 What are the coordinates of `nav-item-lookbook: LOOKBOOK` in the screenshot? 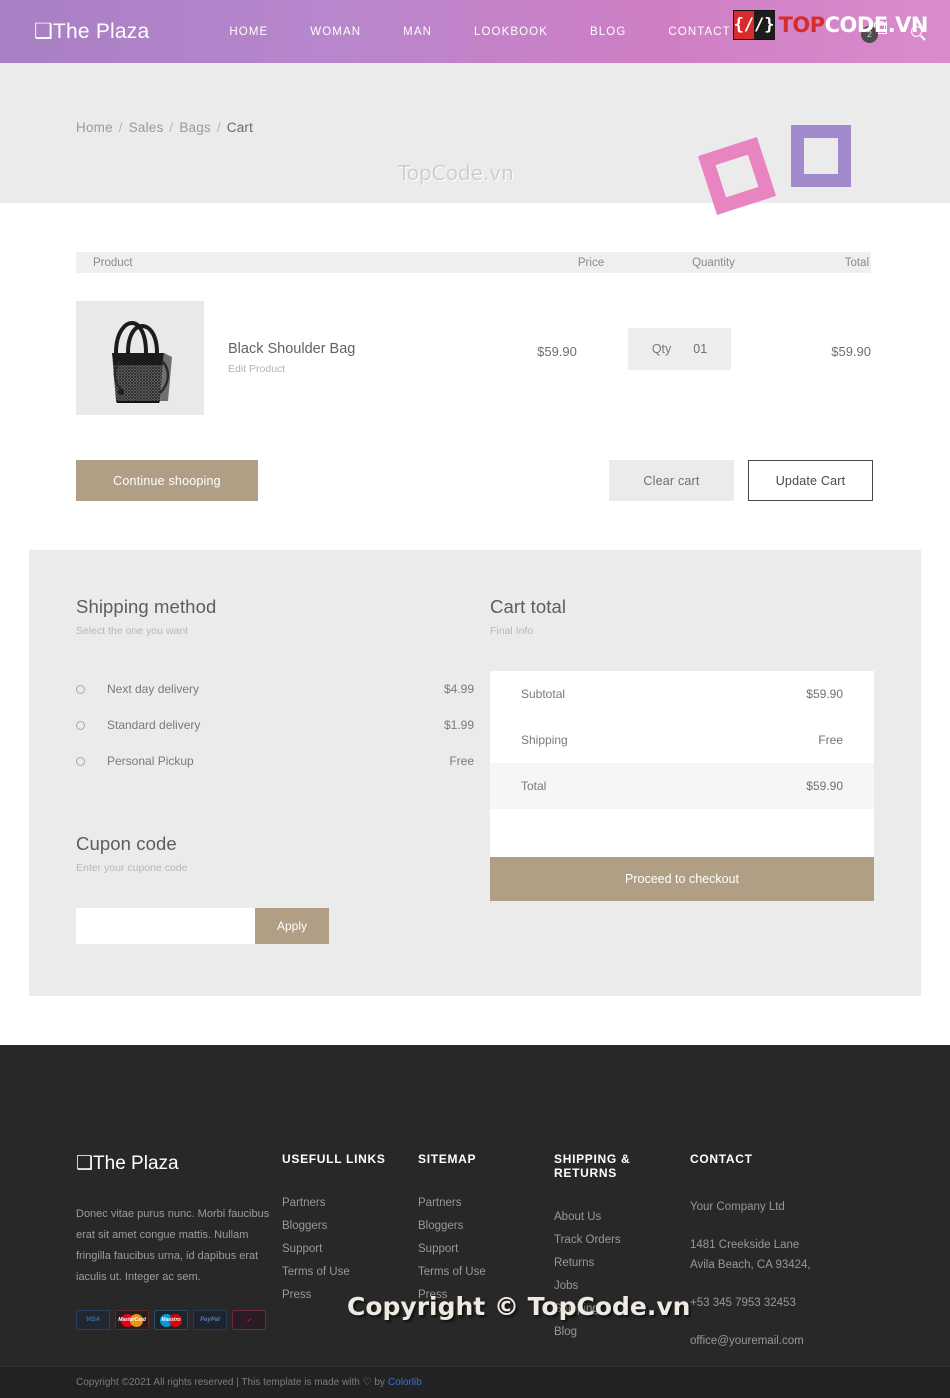 It's located at (511, 32).